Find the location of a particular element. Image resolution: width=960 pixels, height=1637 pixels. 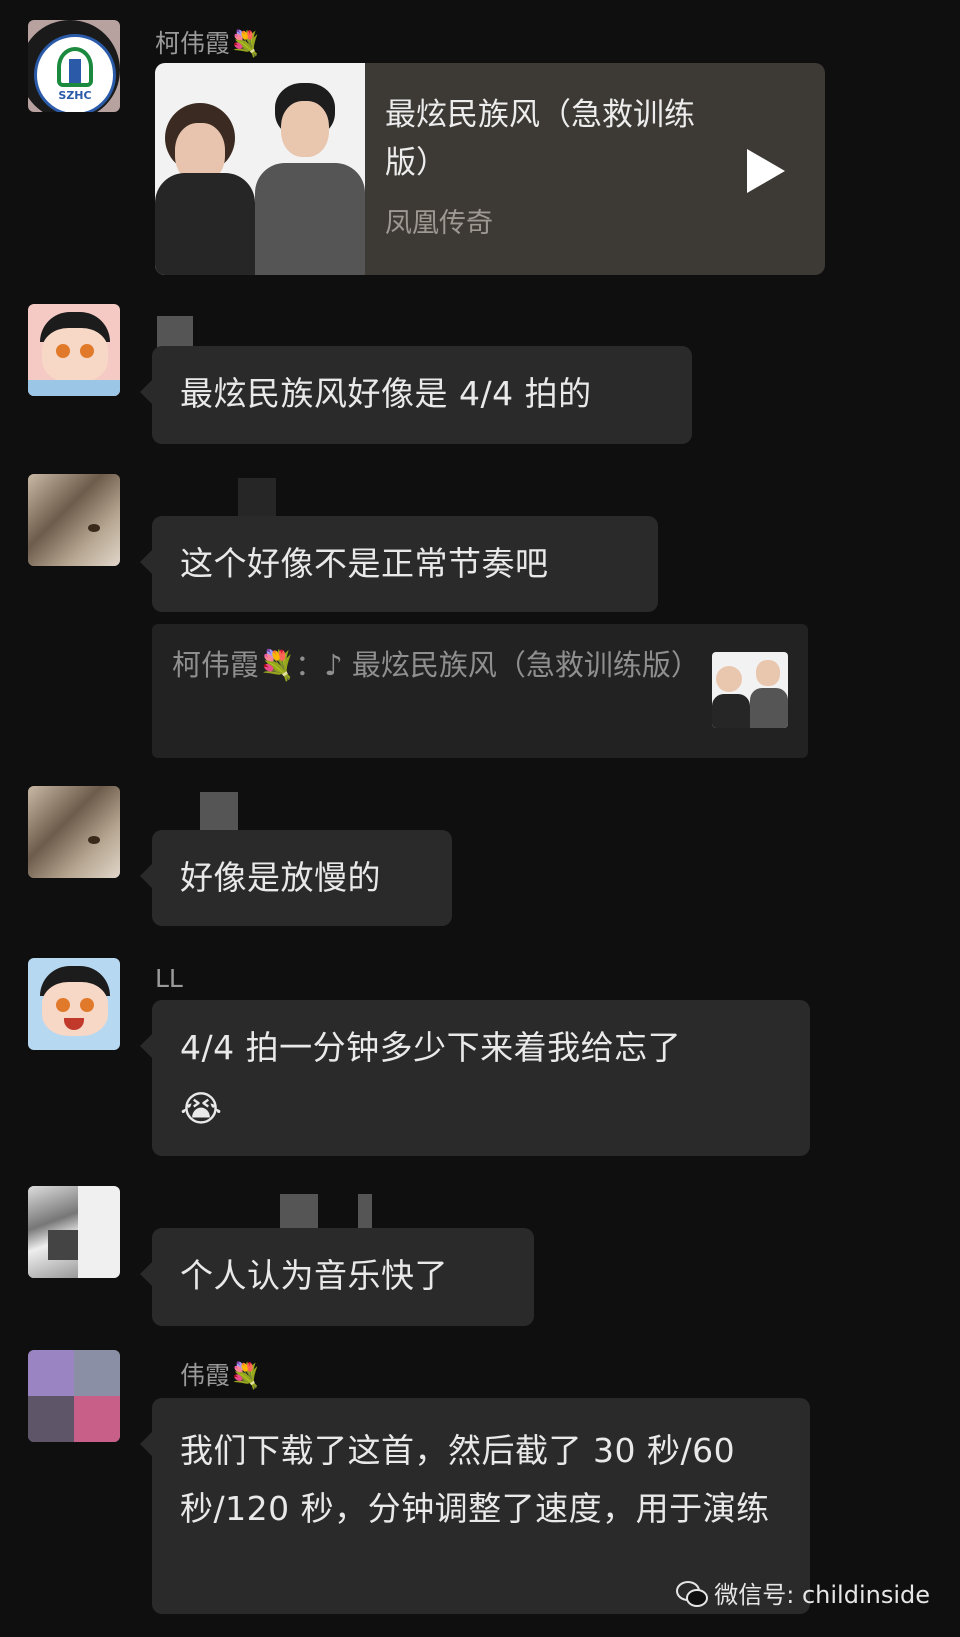

avatar-health-committee: SZHC is located at coordinates (74, 66).